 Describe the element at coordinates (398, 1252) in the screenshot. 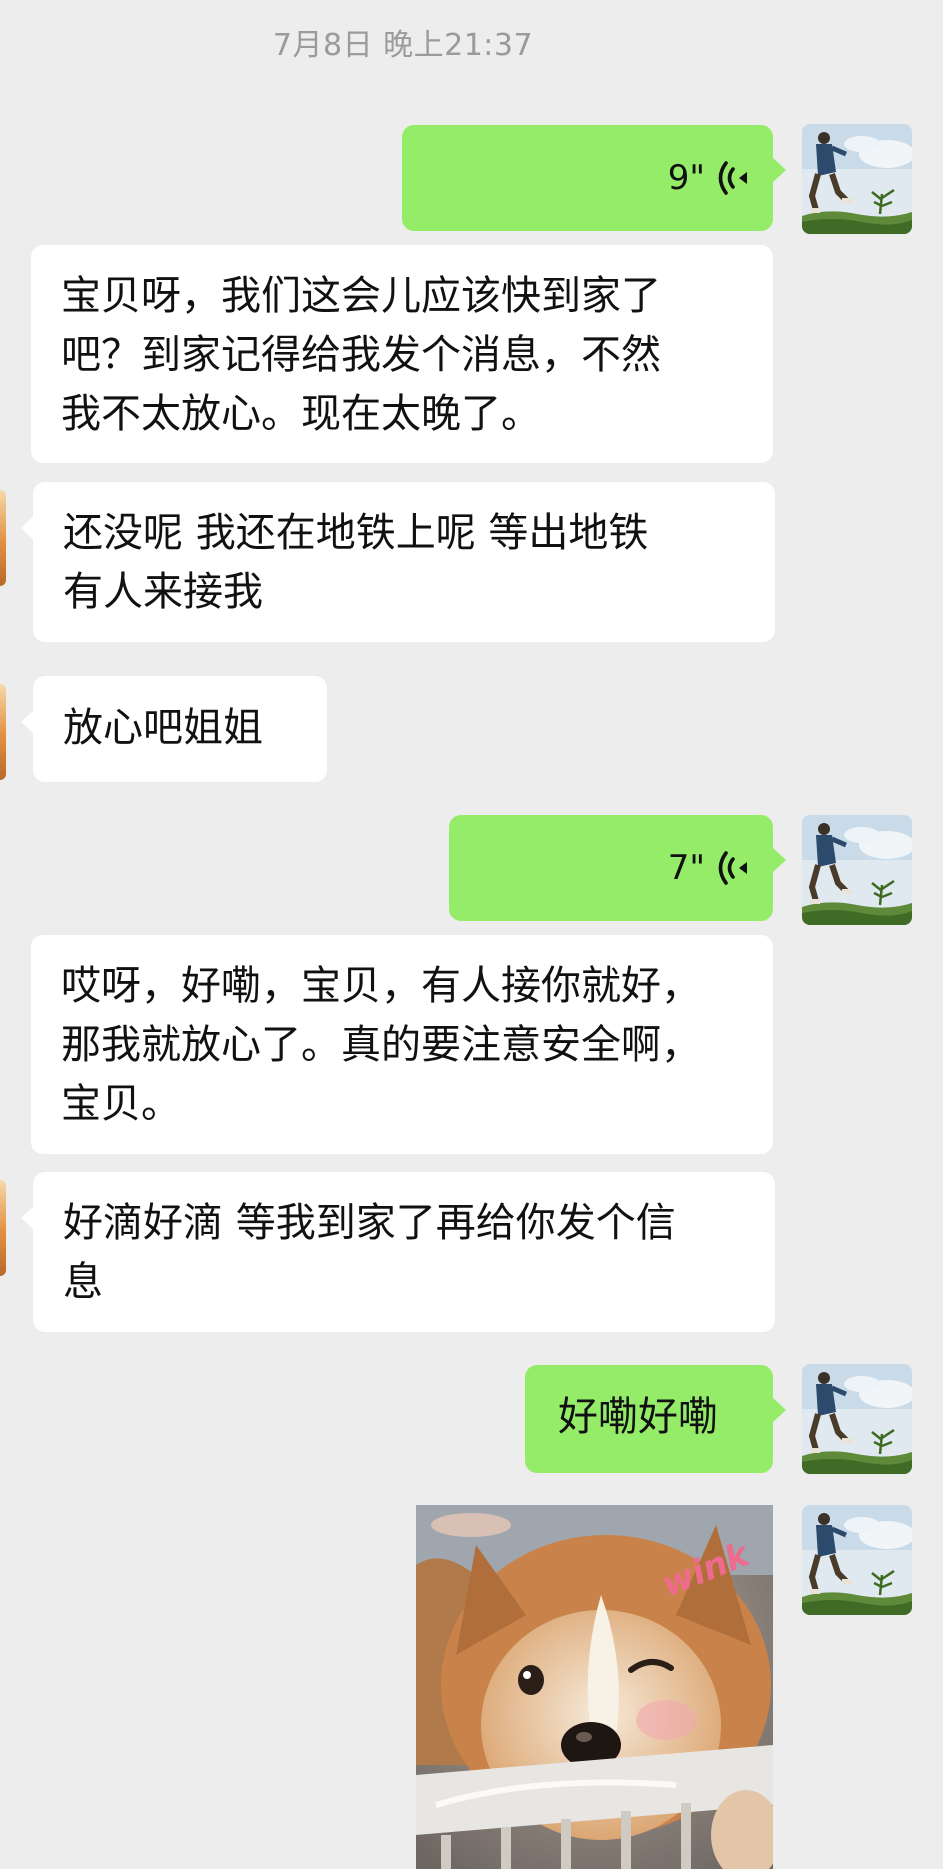

I see `text-message-bubble: 好滴好滴 等我到家了再给你发个信 息` at that location.